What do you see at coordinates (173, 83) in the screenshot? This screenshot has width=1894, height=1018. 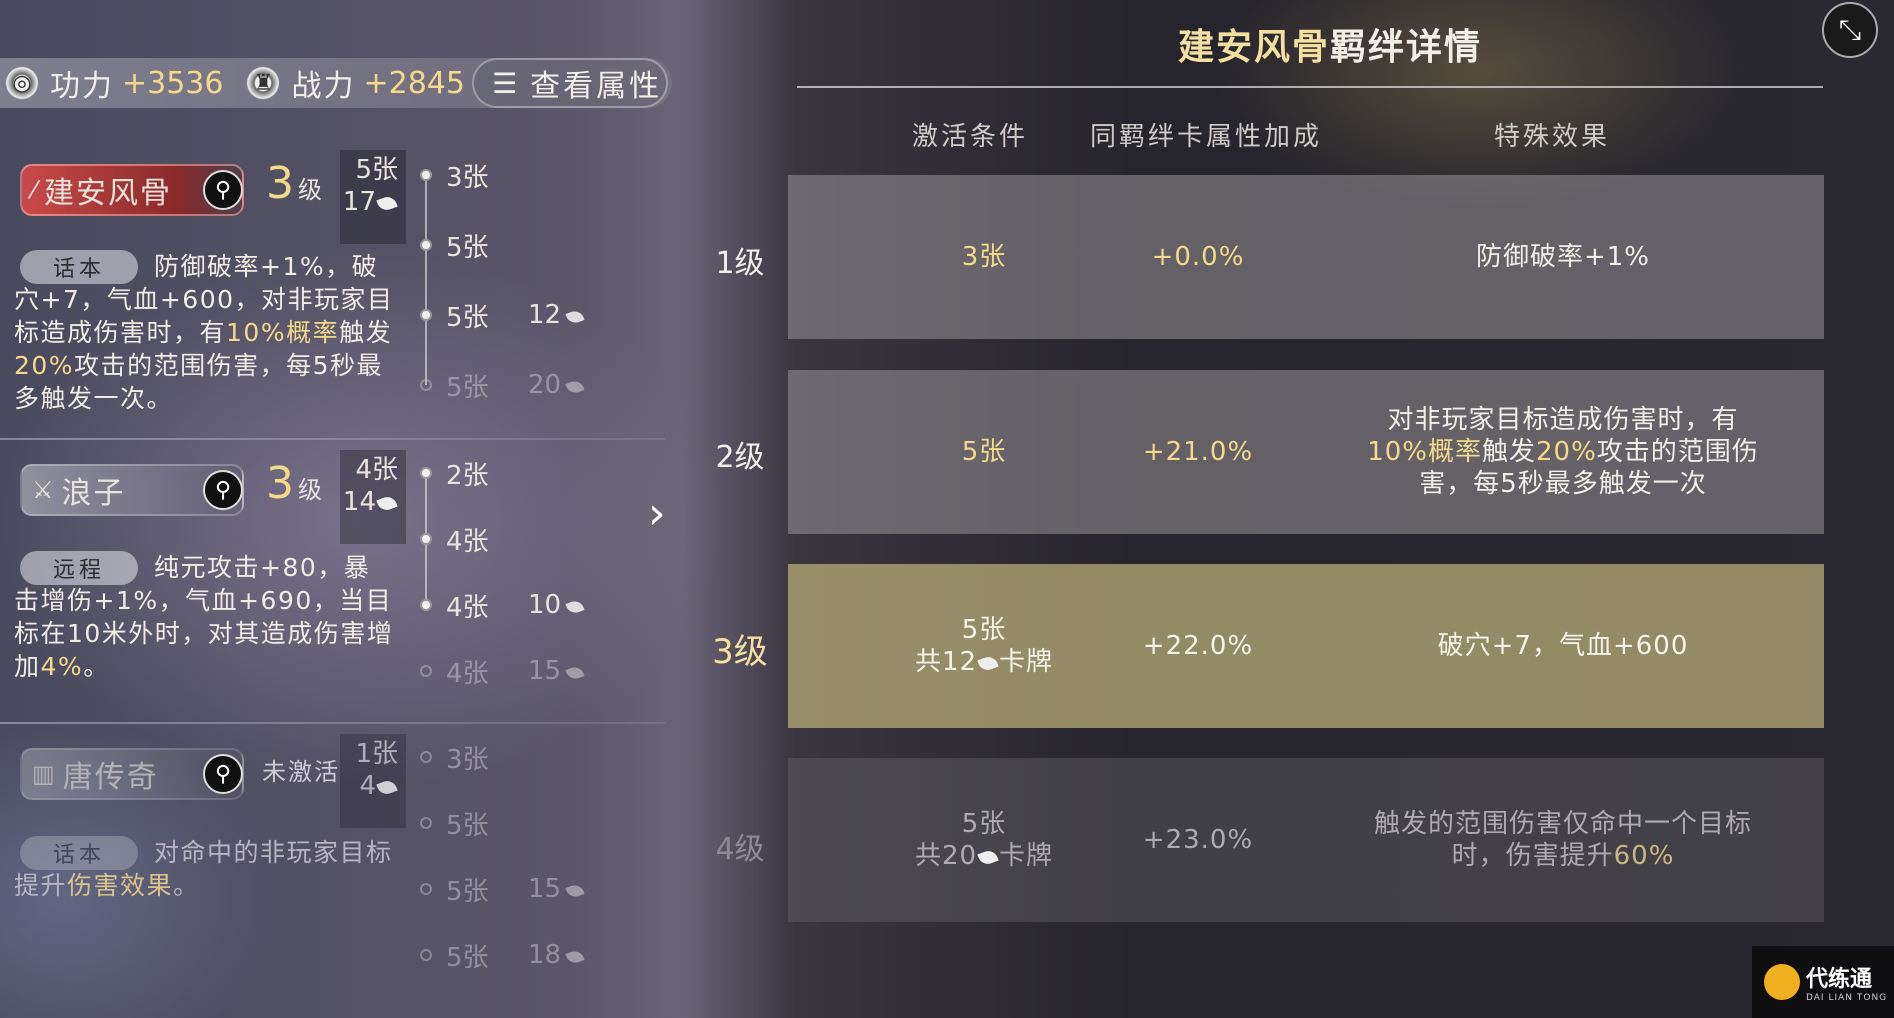 I see `power-value: +3536` at bounding box center [173, 83].